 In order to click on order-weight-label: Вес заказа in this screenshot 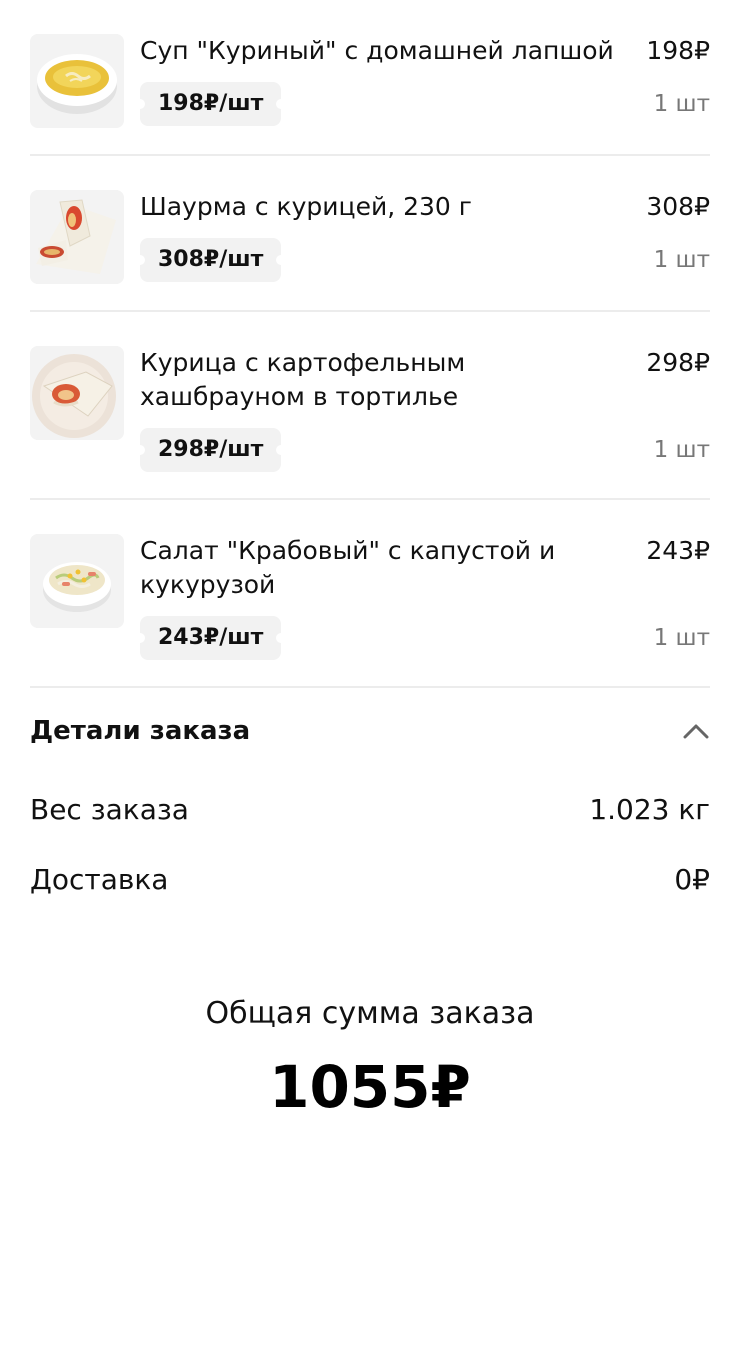, I will do `click(109, 809)`.